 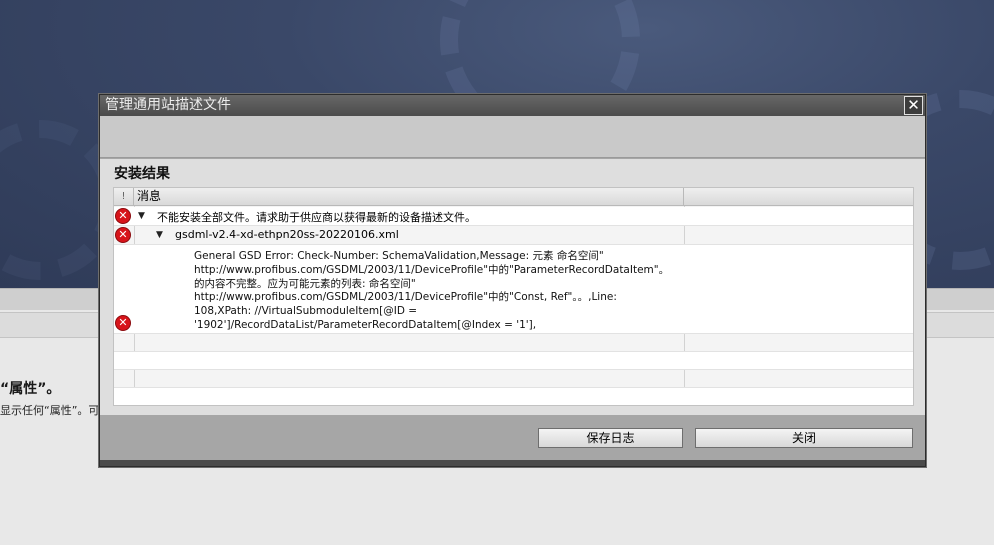 What do you see at coordinates (316, 217) in the screenshot?
I see `row-message: 不能安装全部文件。请求助于供应商以获得最新的设备描述文件。` at bounding box center [316, 217].